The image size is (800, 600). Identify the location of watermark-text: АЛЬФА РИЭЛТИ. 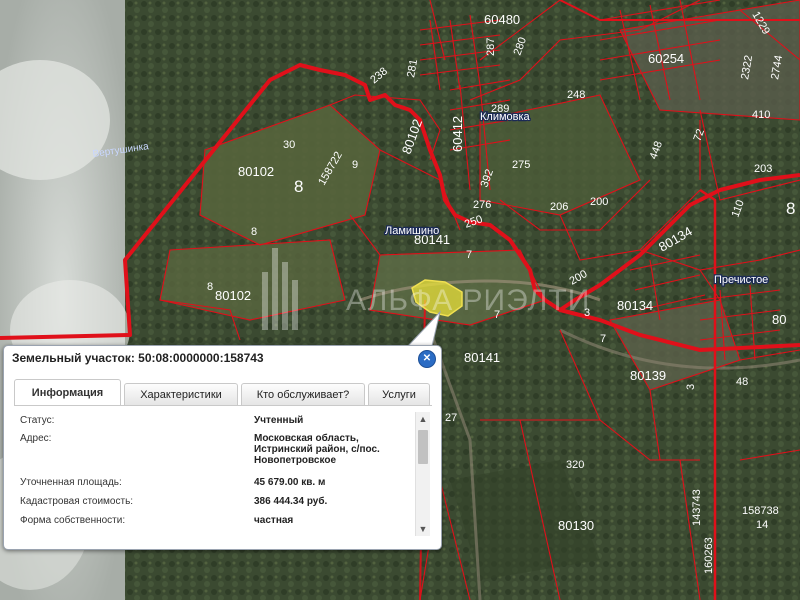
(468, 300).